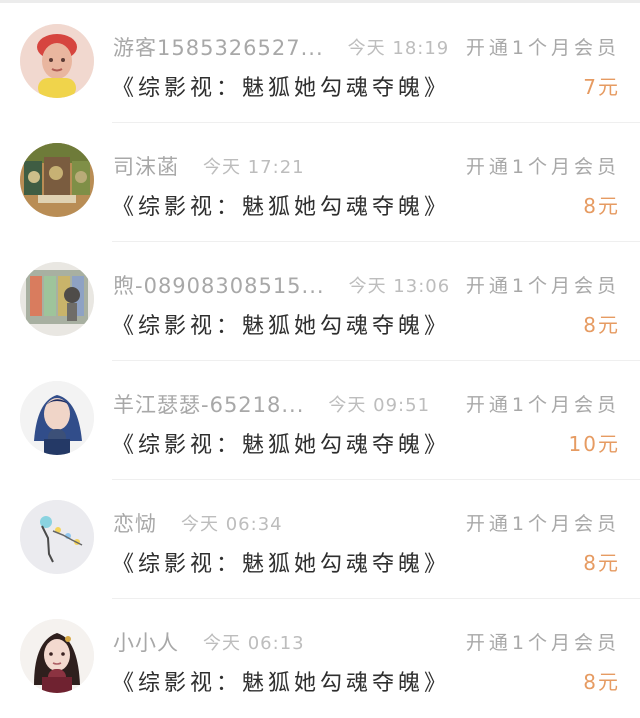 This screenshot has height=718, width=640. I want to click on price: 7元, so click(601, 87).